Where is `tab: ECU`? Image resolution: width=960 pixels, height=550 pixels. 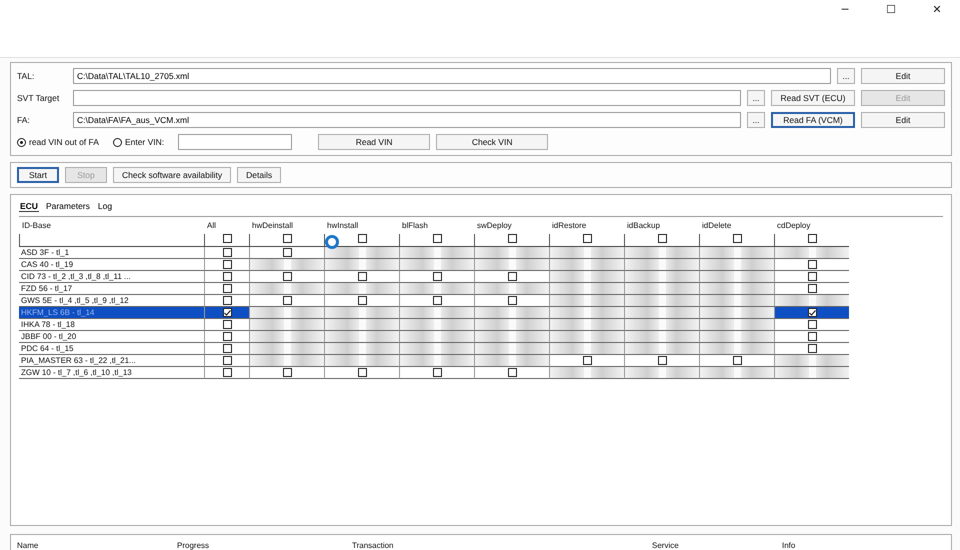
tab: ECU is located at coordinates (29, 206).